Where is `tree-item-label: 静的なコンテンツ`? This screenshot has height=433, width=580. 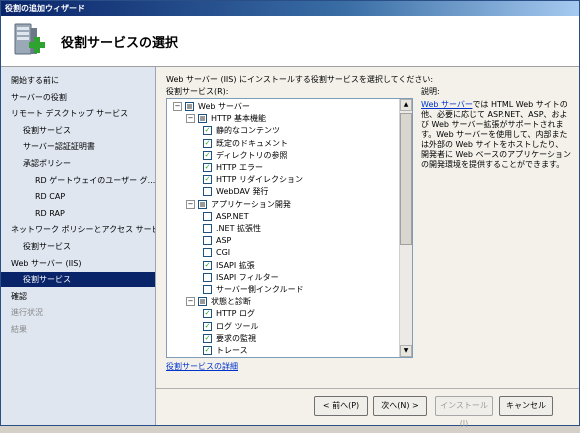 tree-item-label: 静的なコンテンツ is located at coordinates (248, 131).